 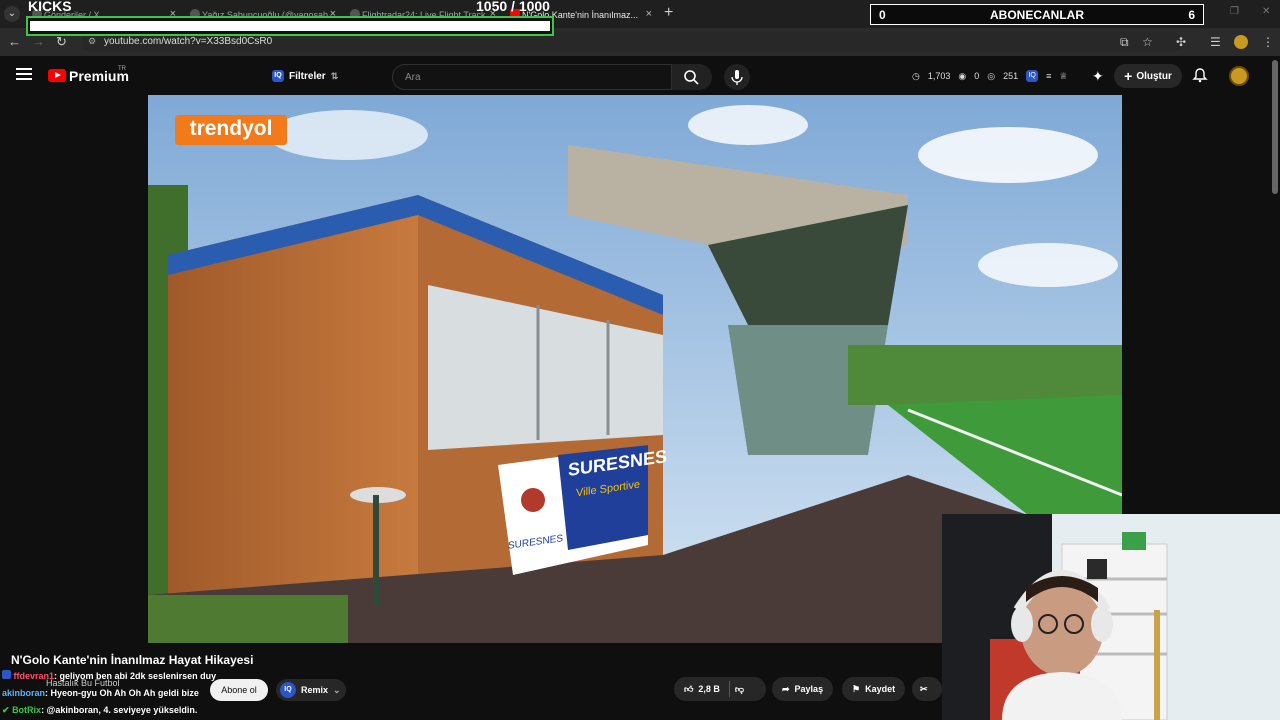 What do you see at coordinates (122, 69) in the screenshot?
I see `region-label: TR` at bounding box center [122, 69].